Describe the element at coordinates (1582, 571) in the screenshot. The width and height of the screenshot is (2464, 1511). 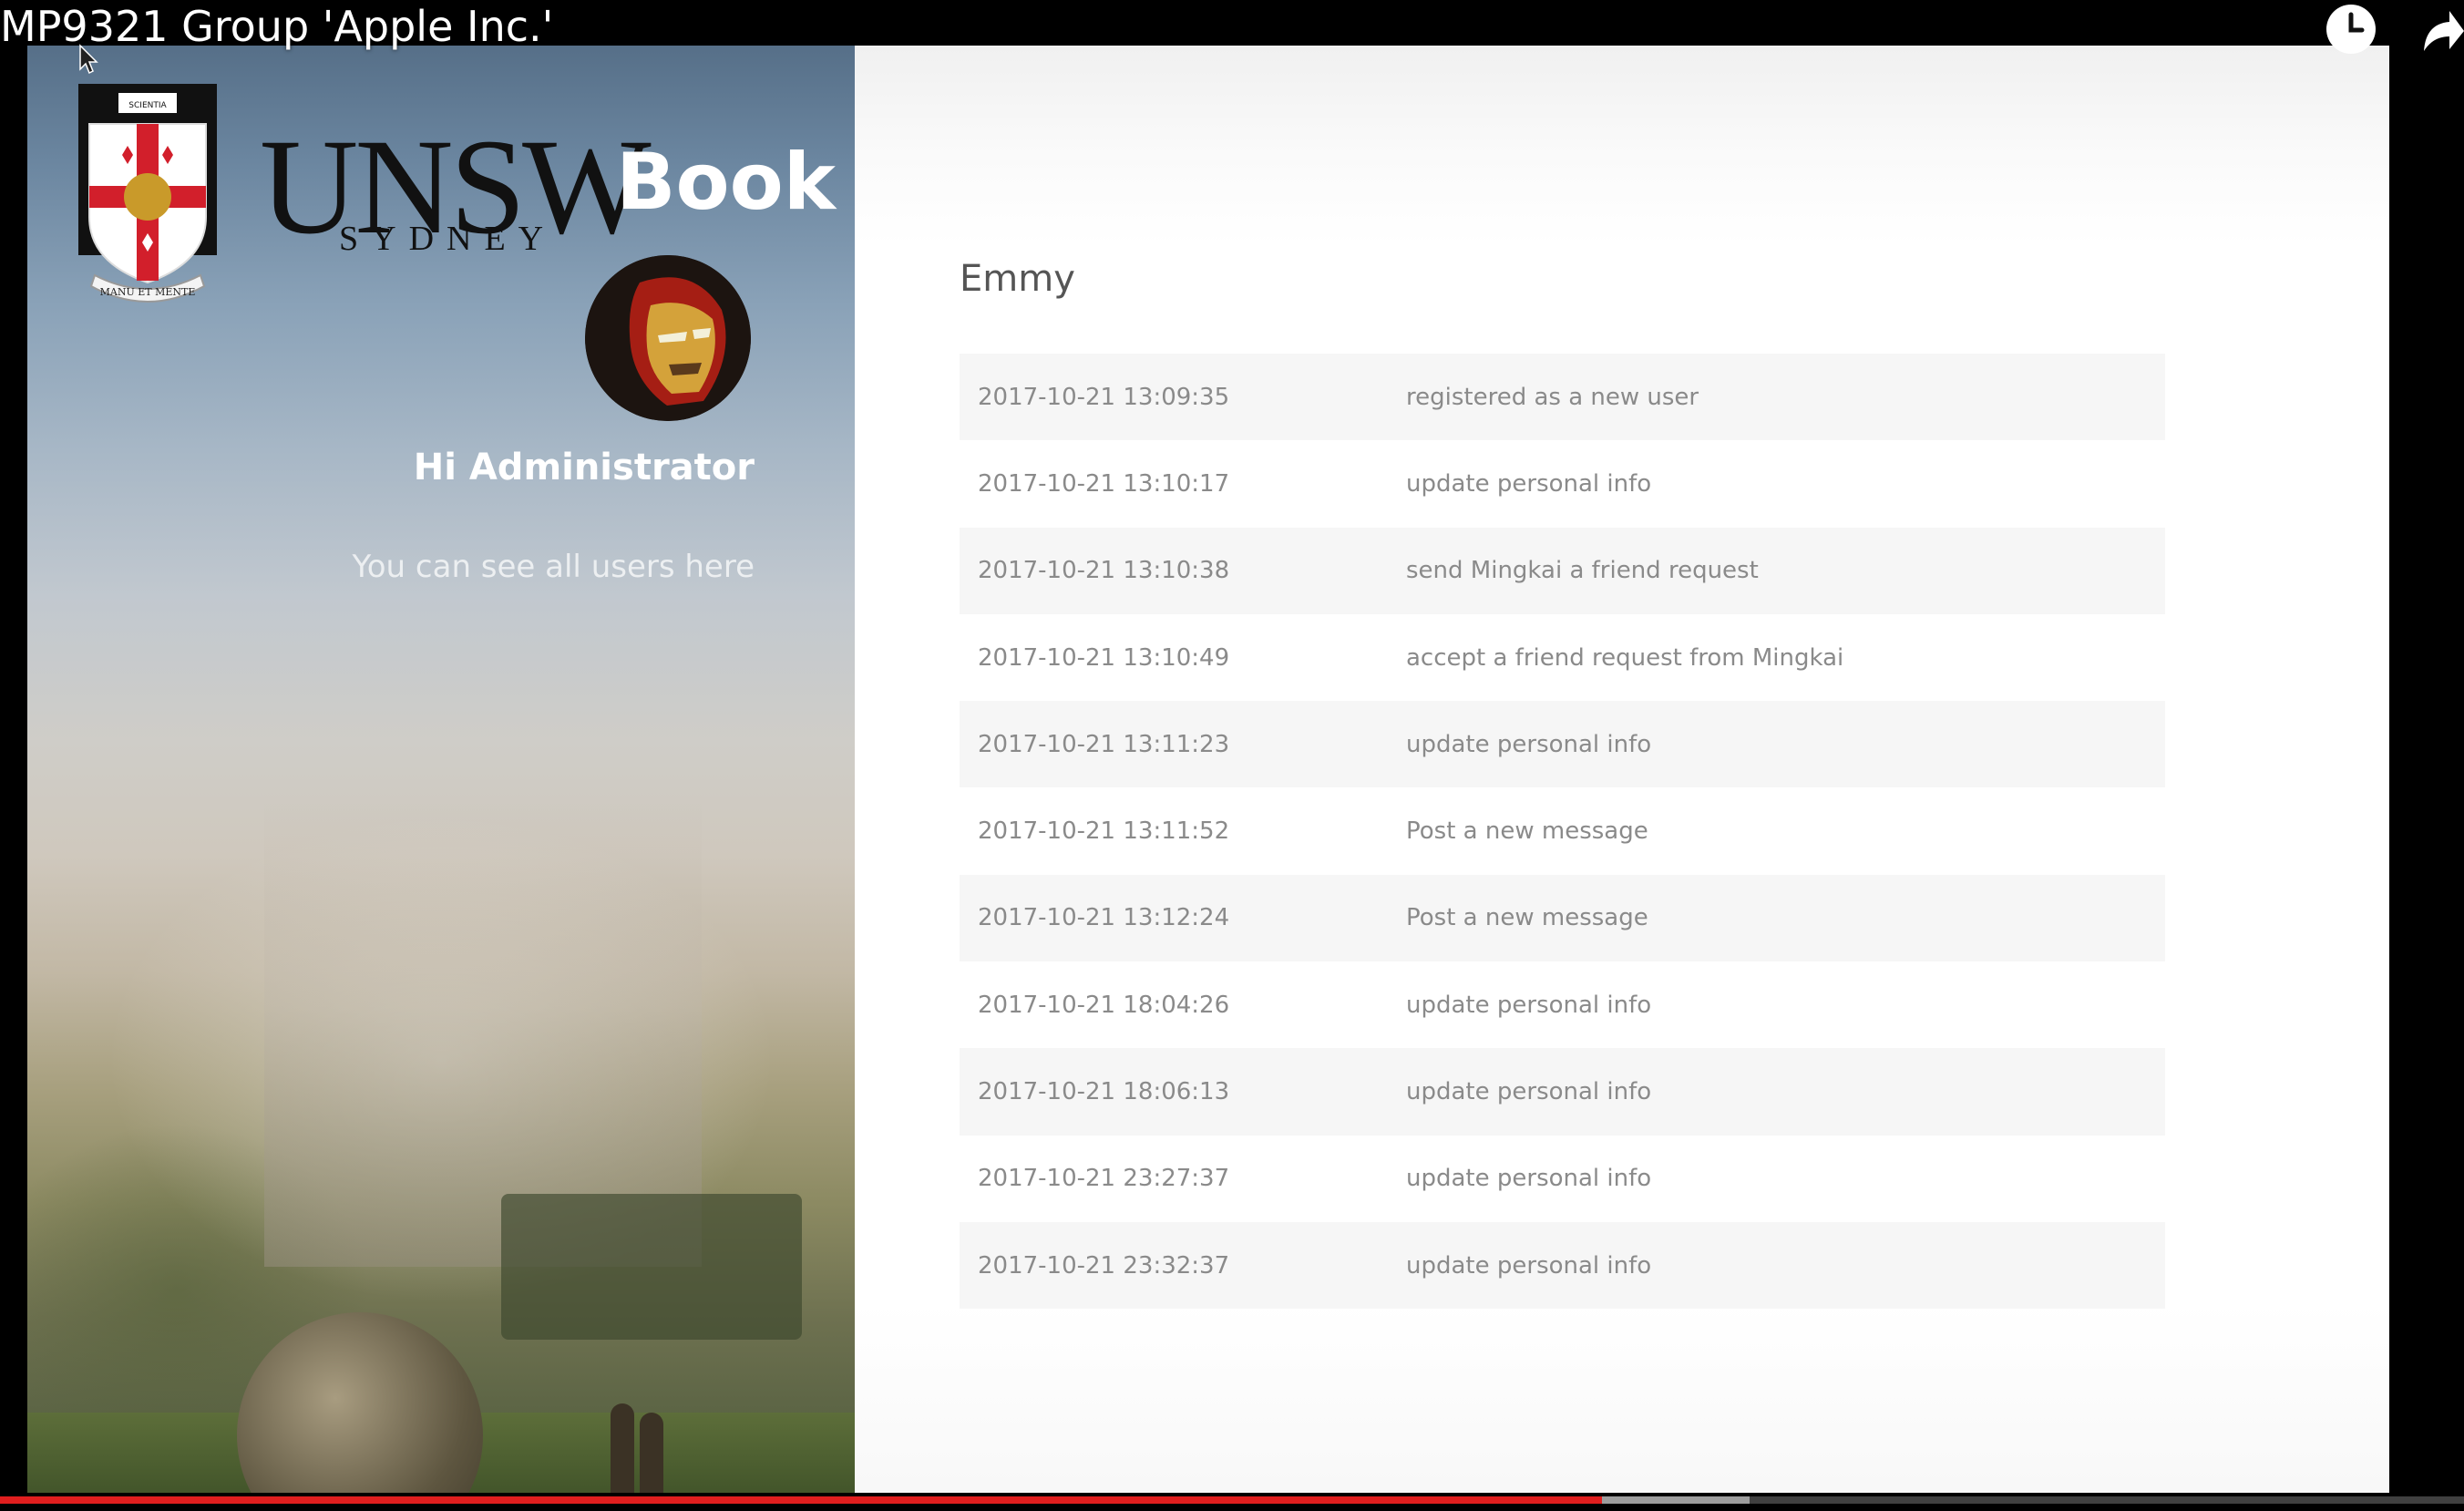
I see `activity-description: send Mingkai a friend request` at that location.